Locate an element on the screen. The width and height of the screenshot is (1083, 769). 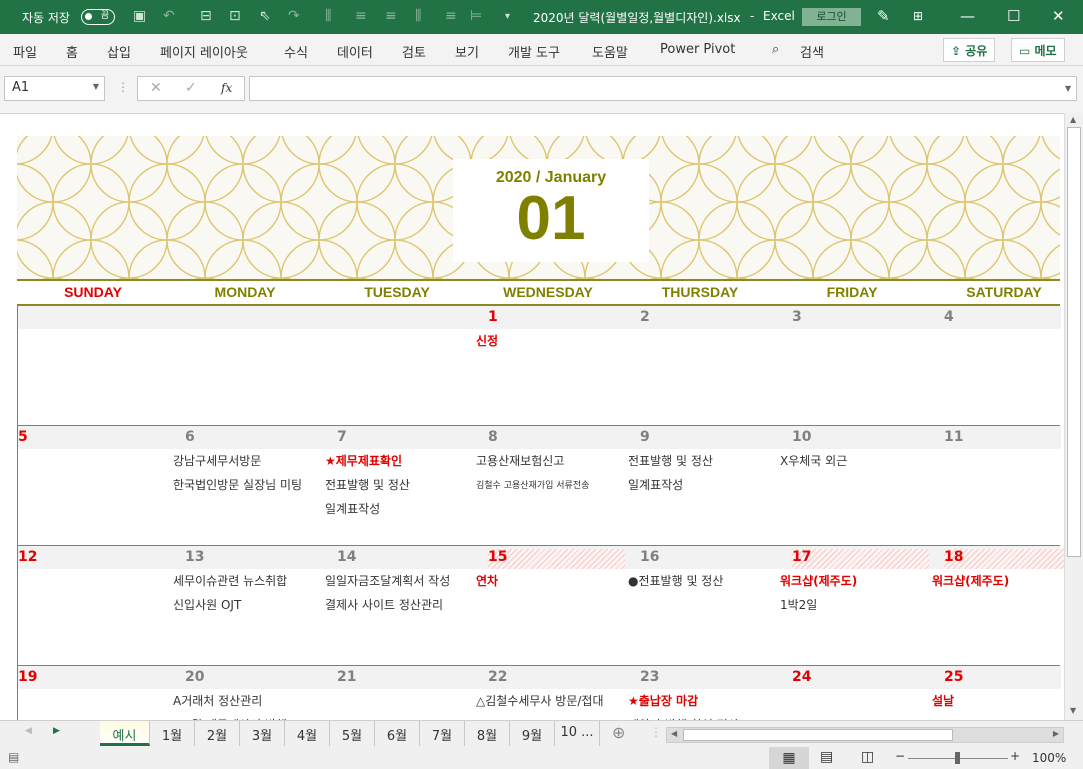
pointer-icon: ⇖ is located at coordinates (265, 16).